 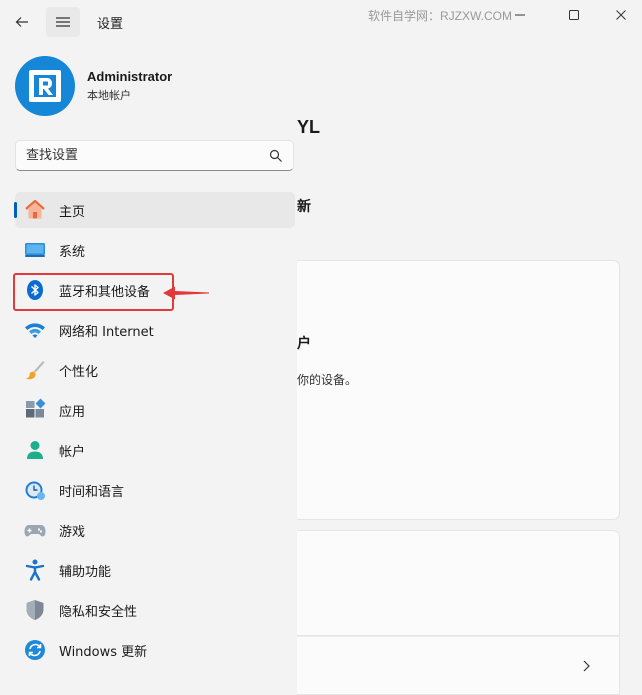 I want to click on nav-label: 辅助功能, so click(x=85, y=572).